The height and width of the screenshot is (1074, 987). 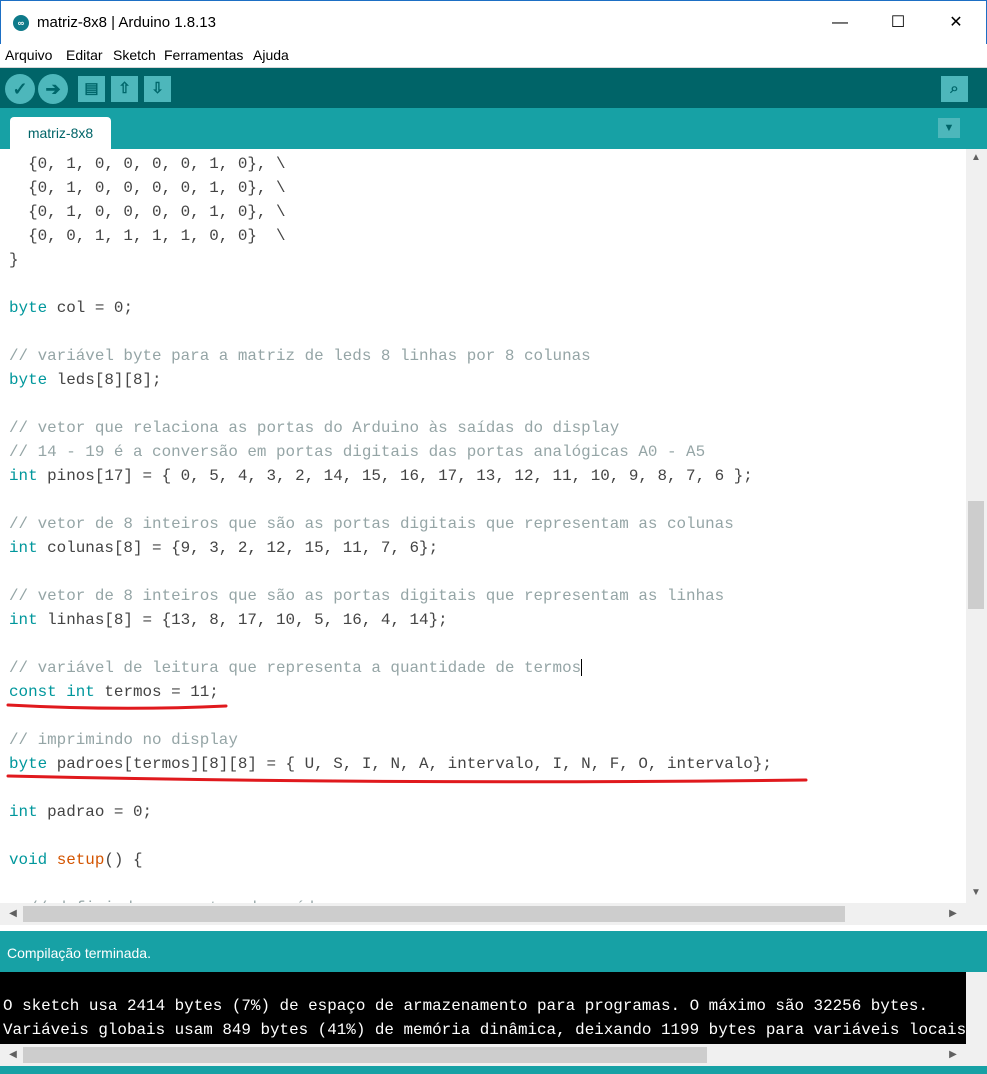 I want to click on code-line: void setup() {, so click(x=76, y=860).